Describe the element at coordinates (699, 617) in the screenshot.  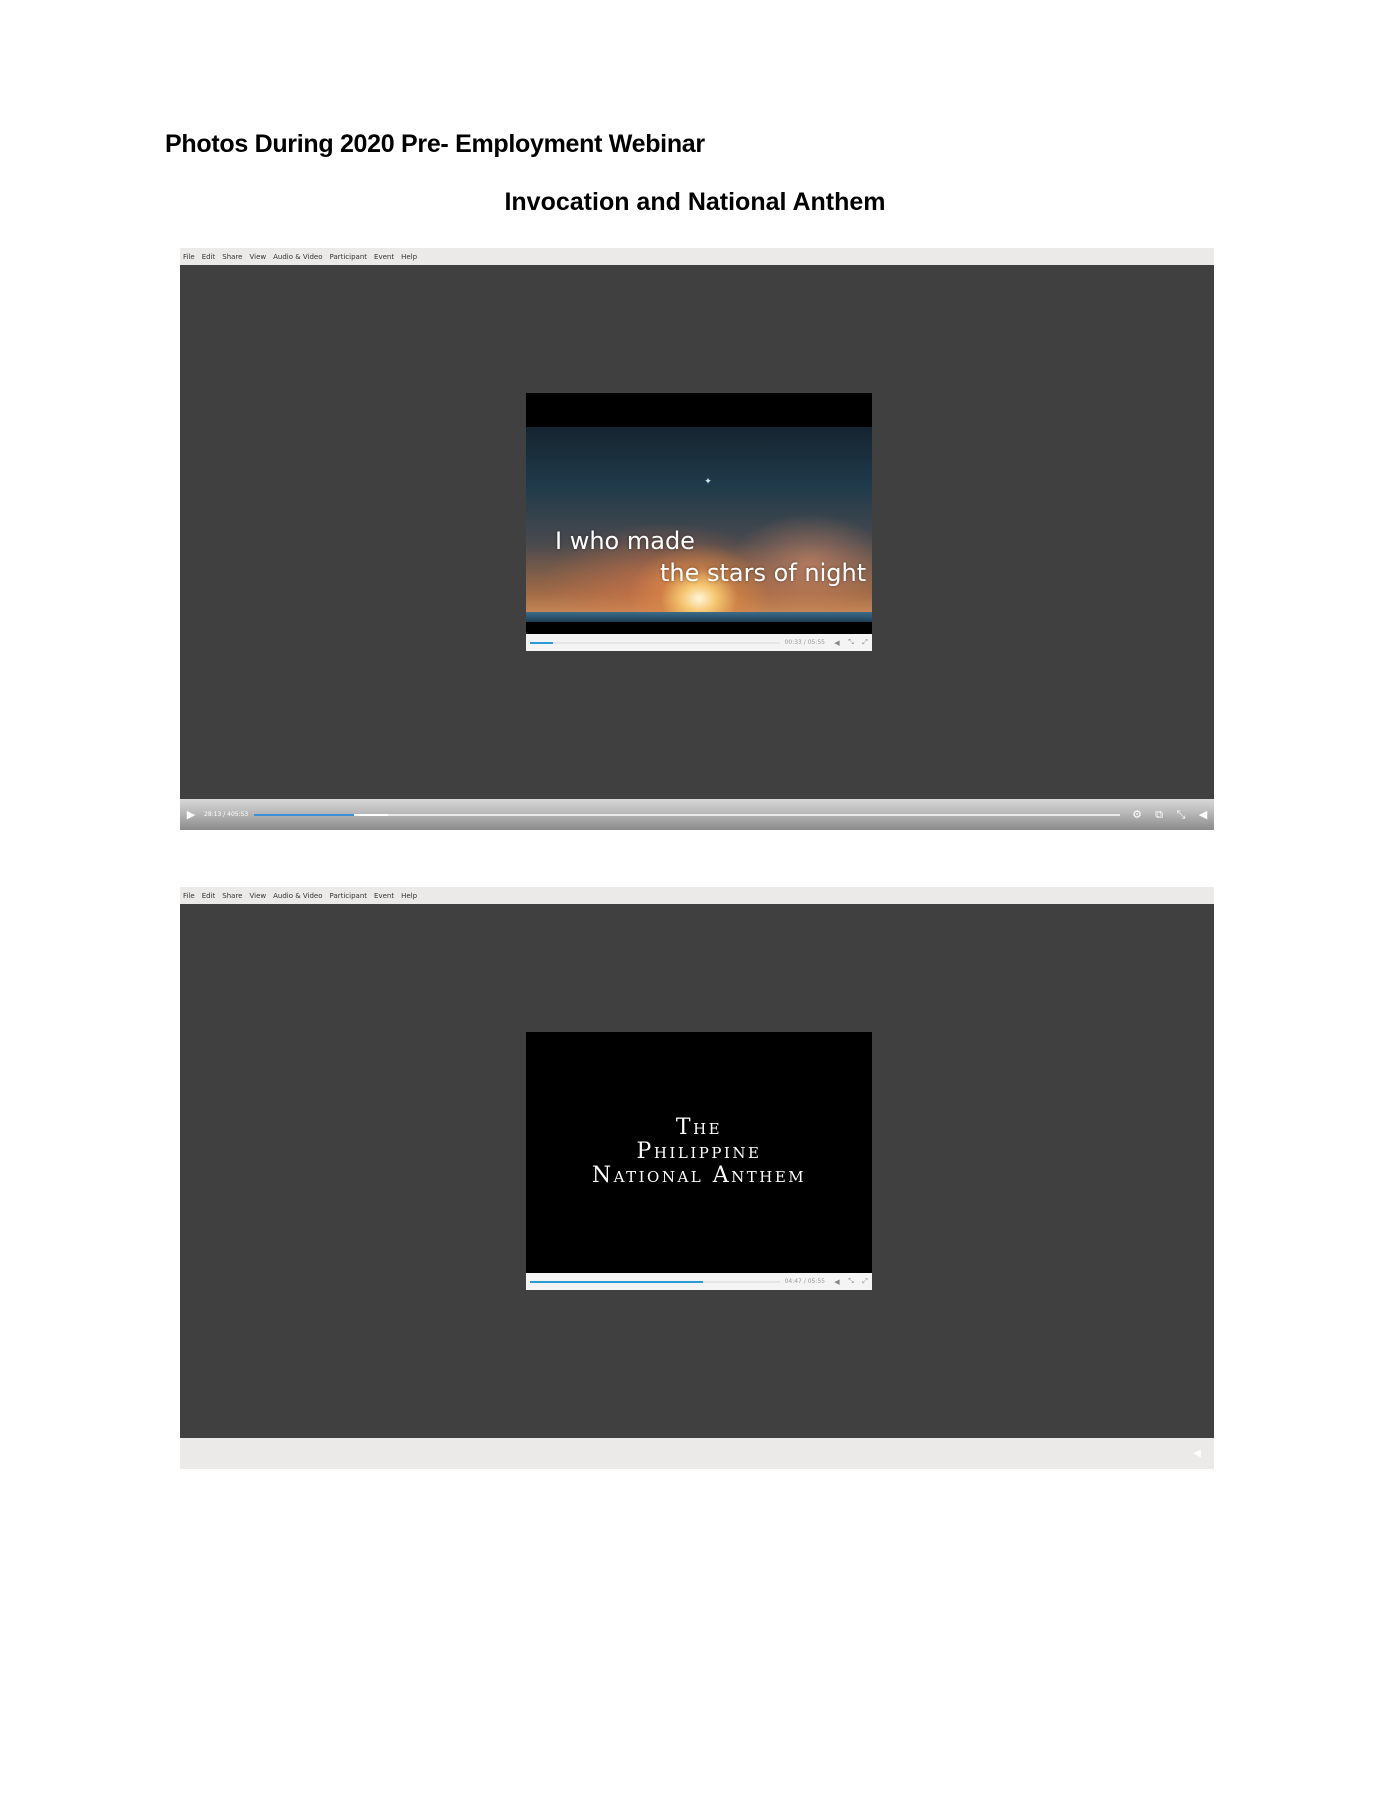
I see `horizon` at that location.